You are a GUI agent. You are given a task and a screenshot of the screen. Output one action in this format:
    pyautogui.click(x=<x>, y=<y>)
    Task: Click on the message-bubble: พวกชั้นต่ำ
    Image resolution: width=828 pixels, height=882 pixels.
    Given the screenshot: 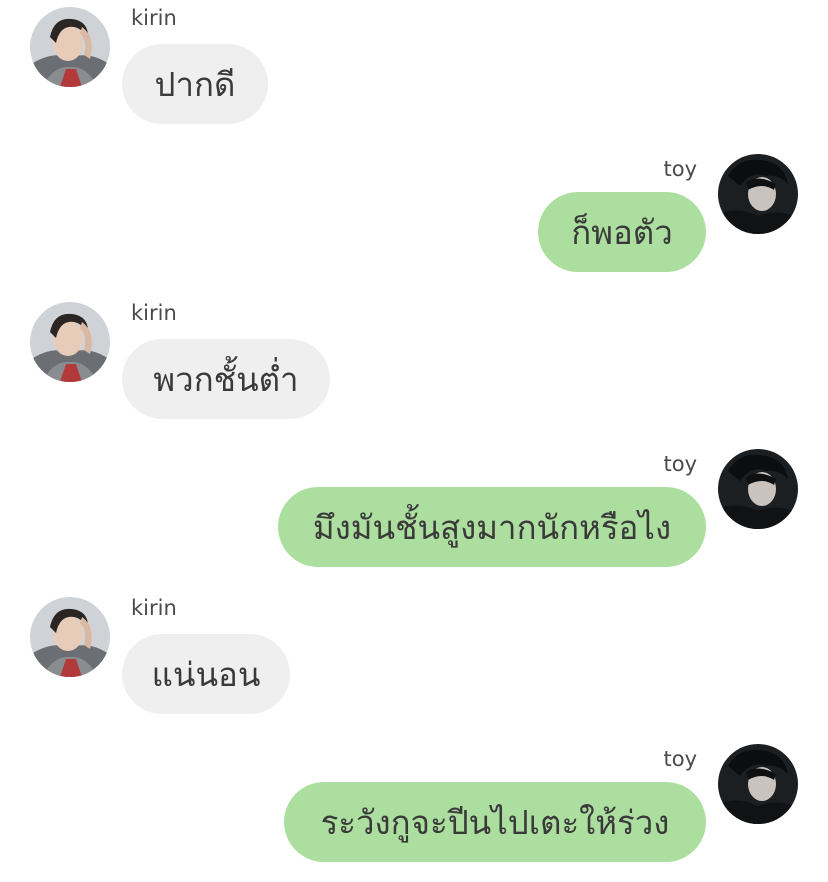 What is the action you would take?
    pyautogui.click(x=226, y=379)
    